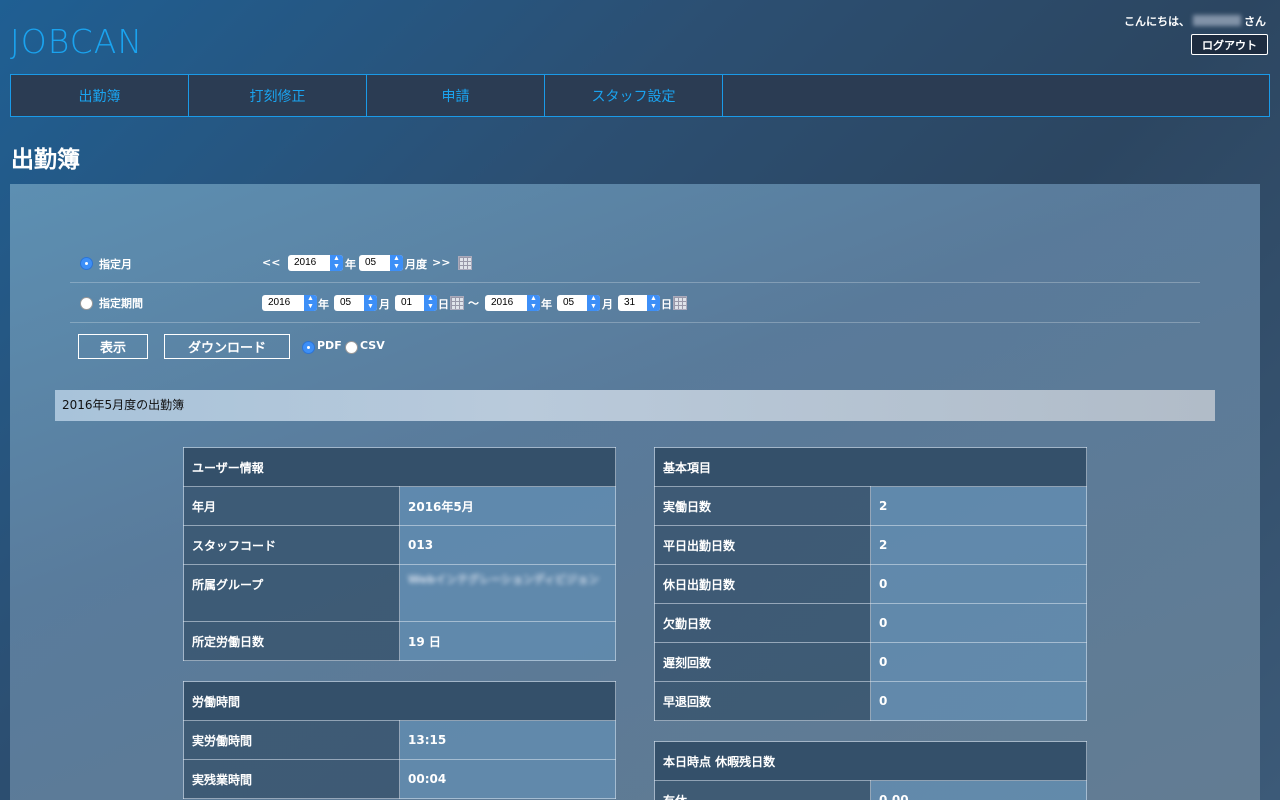 This screenshot has height=800, width=1280. What do you see at coordinates (278, 95) in the screenshot?
I see `tab-punch-correction: 打刻修正` at bounding box center [278, 95].